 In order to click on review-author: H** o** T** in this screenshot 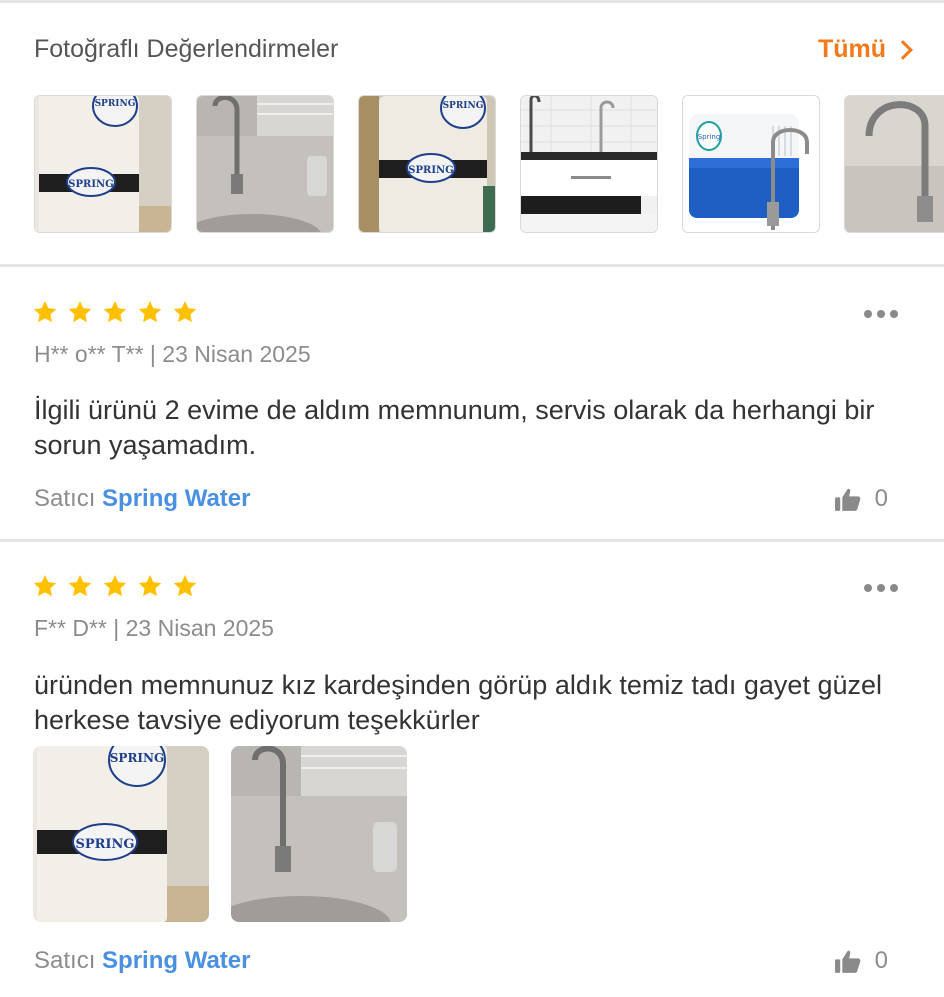, I will do `click(89, 354)`.